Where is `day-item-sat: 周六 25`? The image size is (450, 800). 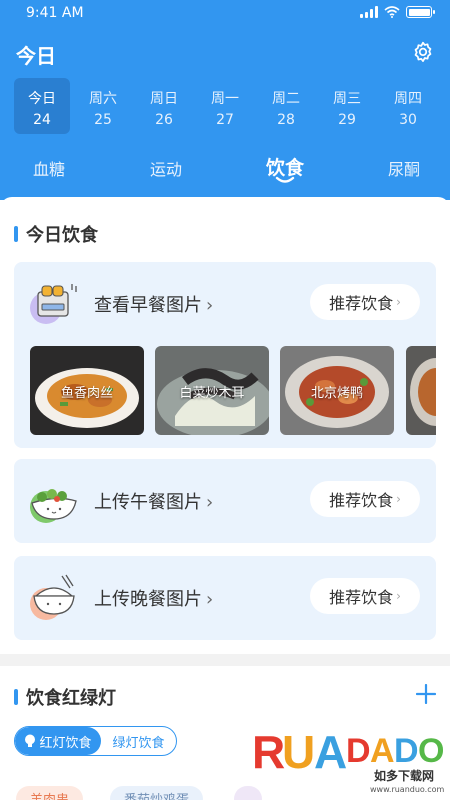 day-item-sat: 周六 25 is located at coordinates (103, 106).